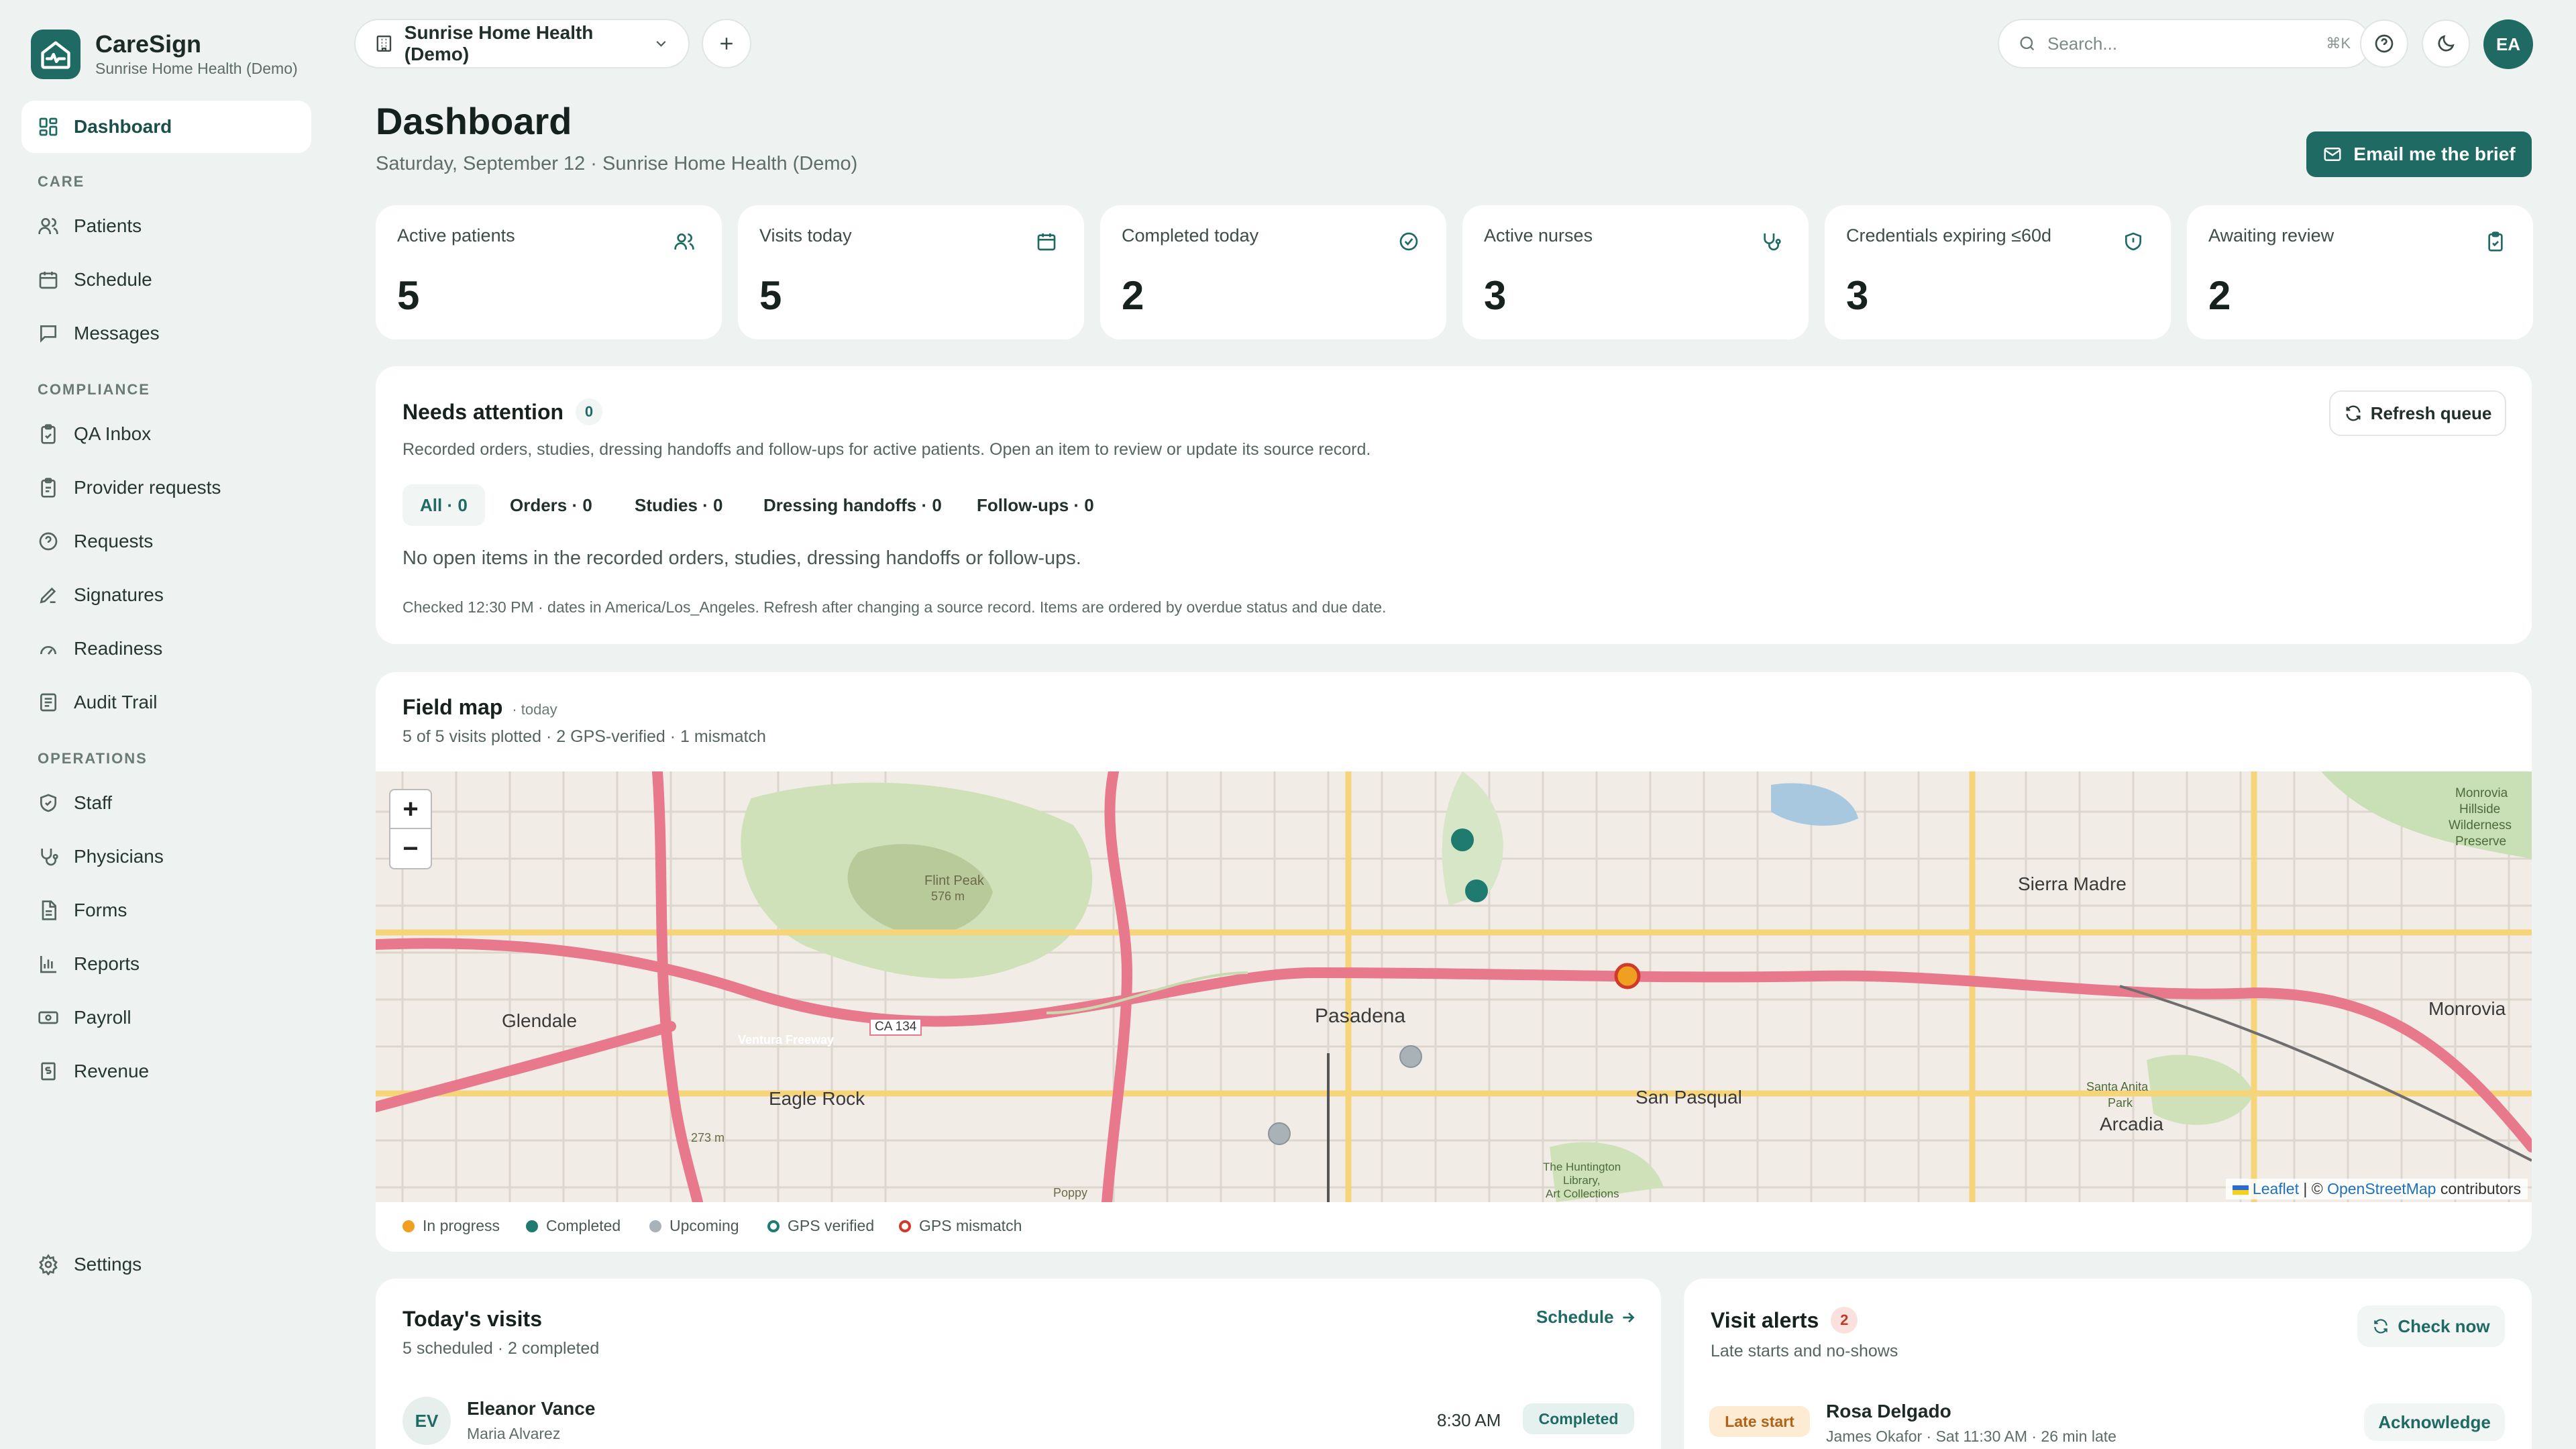 The image size is (2576, 1449). What do you see at coordinates (2444, 1326) in the screenshot?
I see `check-now-label: Check now` at bounding box center [2444, 1326].